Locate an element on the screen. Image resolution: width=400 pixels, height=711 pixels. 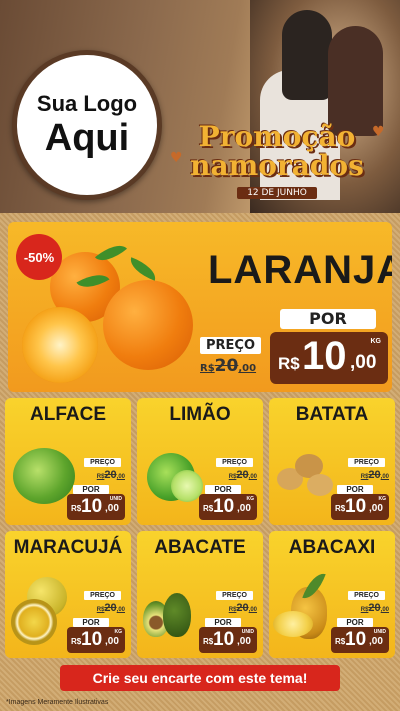
product-name: BATATA is located at coordinates (332, 414).